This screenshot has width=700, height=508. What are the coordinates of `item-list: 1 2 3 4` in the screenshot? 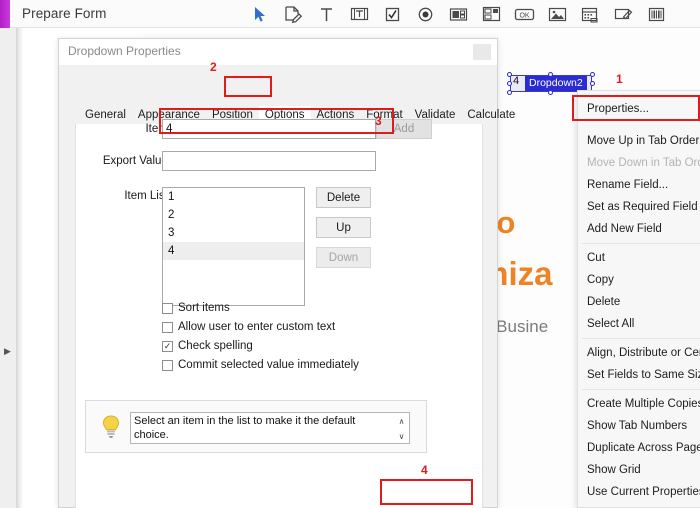 It's located at (233, 246).